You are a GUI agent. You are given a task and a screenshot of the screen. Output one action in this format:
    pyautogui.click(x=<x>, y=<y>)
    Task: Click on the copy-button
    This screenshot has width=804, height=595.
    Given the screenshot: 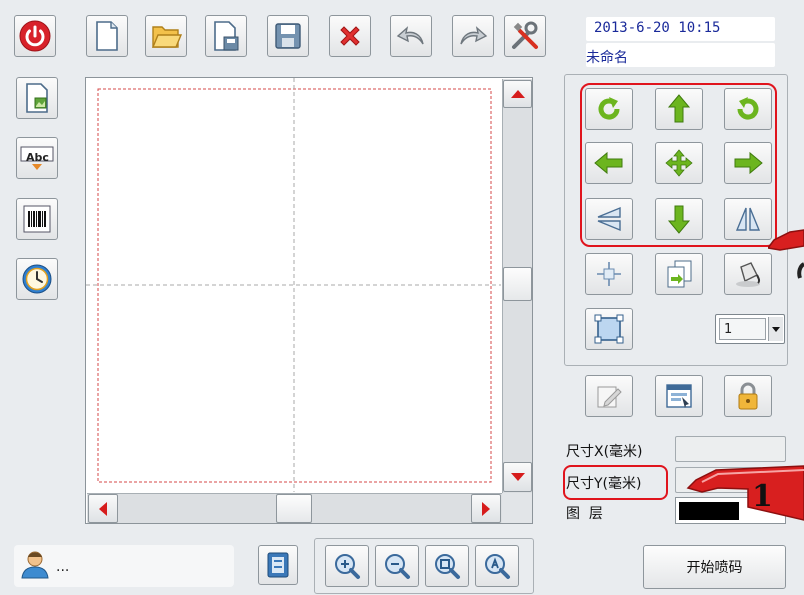 What is the action you would take?
    pyautogui.click(x=679, y=274)
    